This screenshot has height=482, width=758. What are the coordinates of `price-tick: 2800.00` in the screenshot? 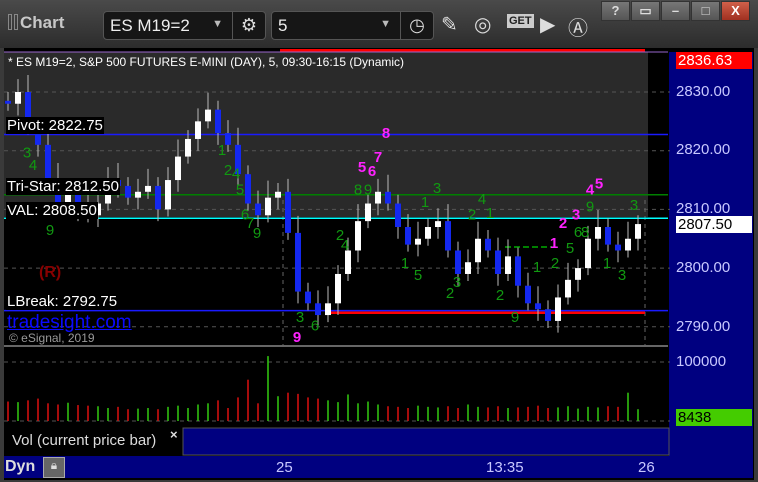 It's located at (703, 267).